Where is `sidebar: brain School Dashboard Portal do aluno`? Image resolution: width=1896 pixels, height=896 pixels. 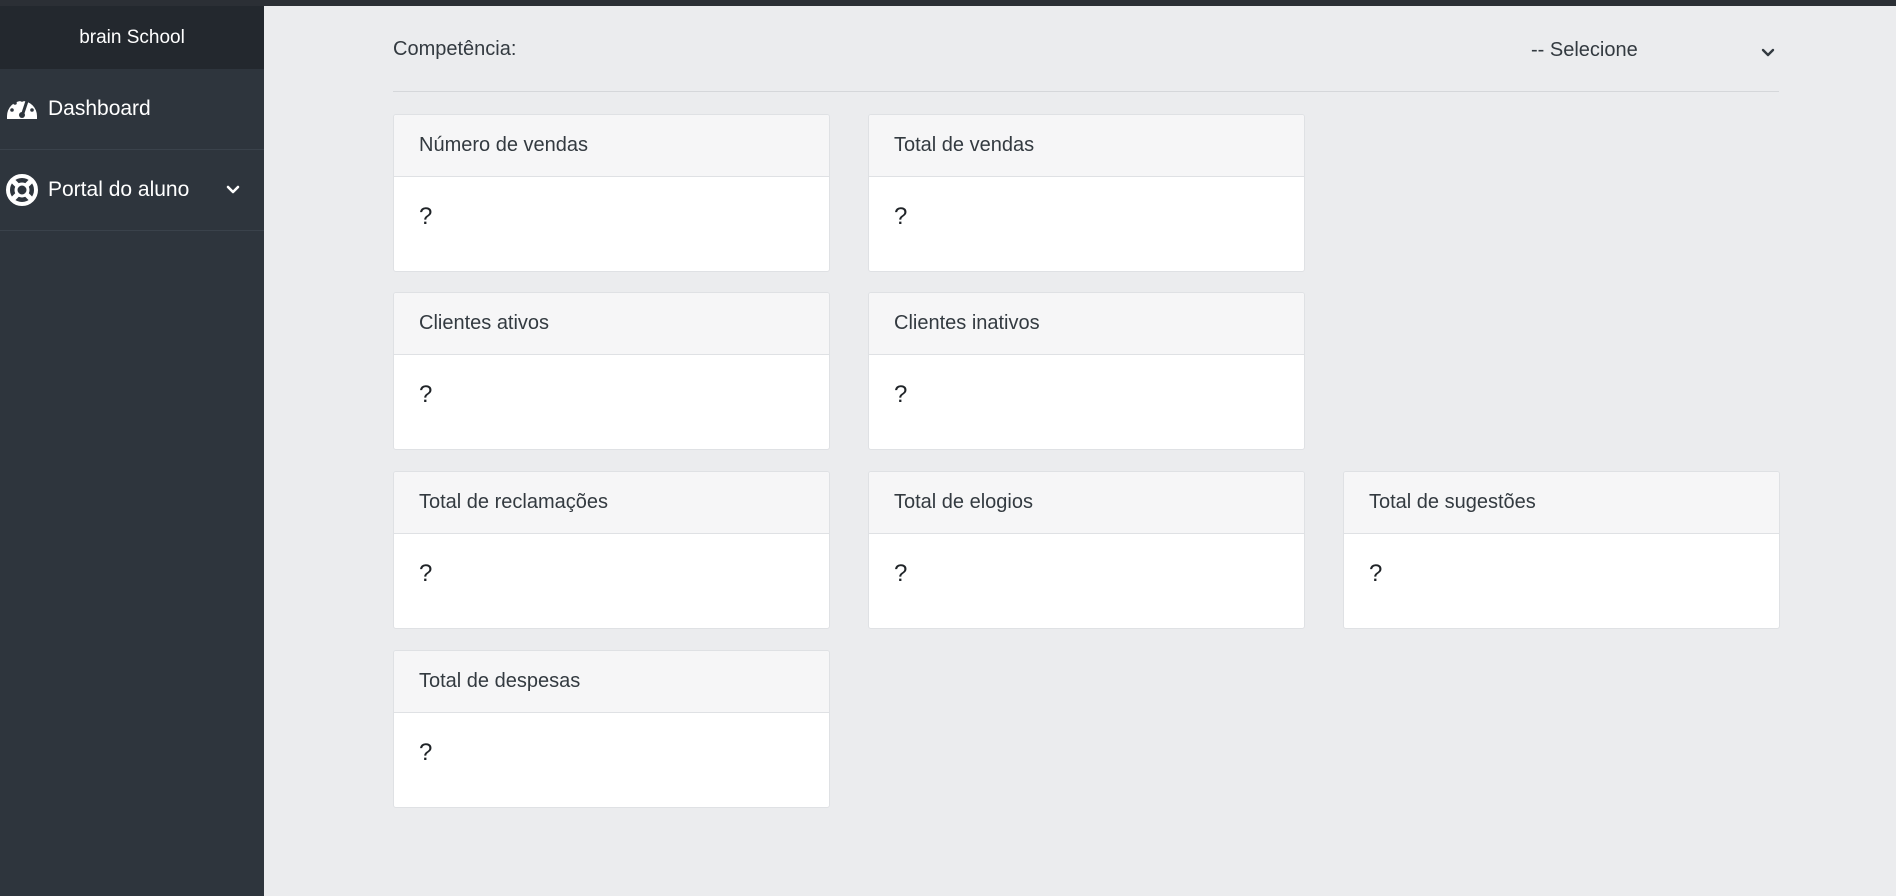 sidebar: brain School Dashboard Portal do aluno is located at coordinates (132, 451).